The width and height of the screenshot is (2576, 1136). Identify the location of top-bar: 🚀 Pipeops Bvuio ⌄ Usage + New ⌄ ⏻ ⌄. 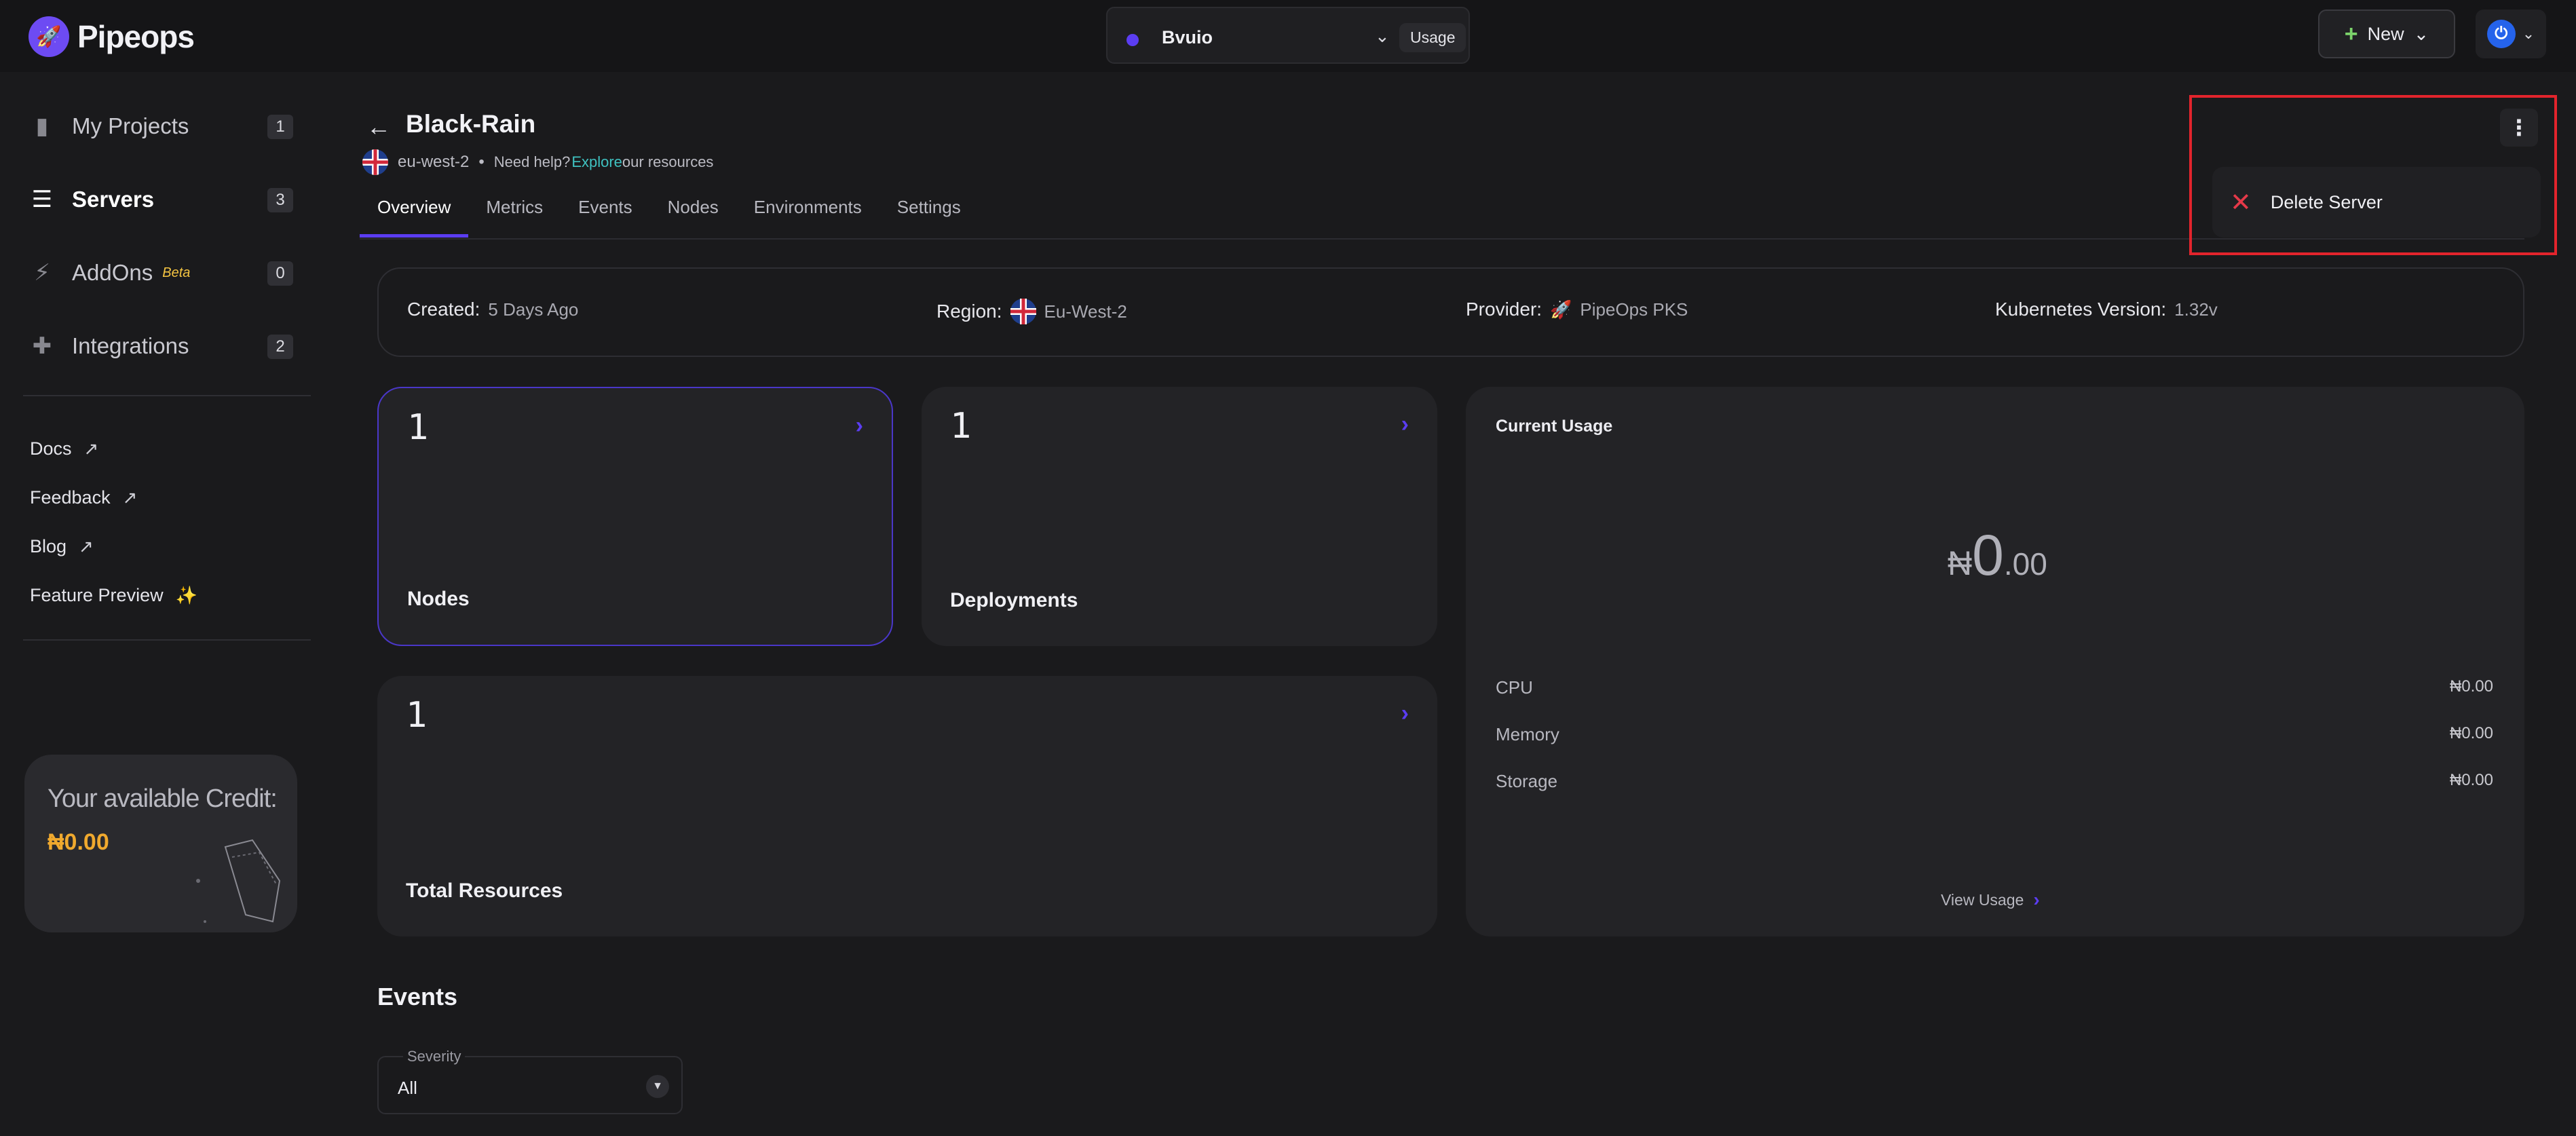
(1288, 36).